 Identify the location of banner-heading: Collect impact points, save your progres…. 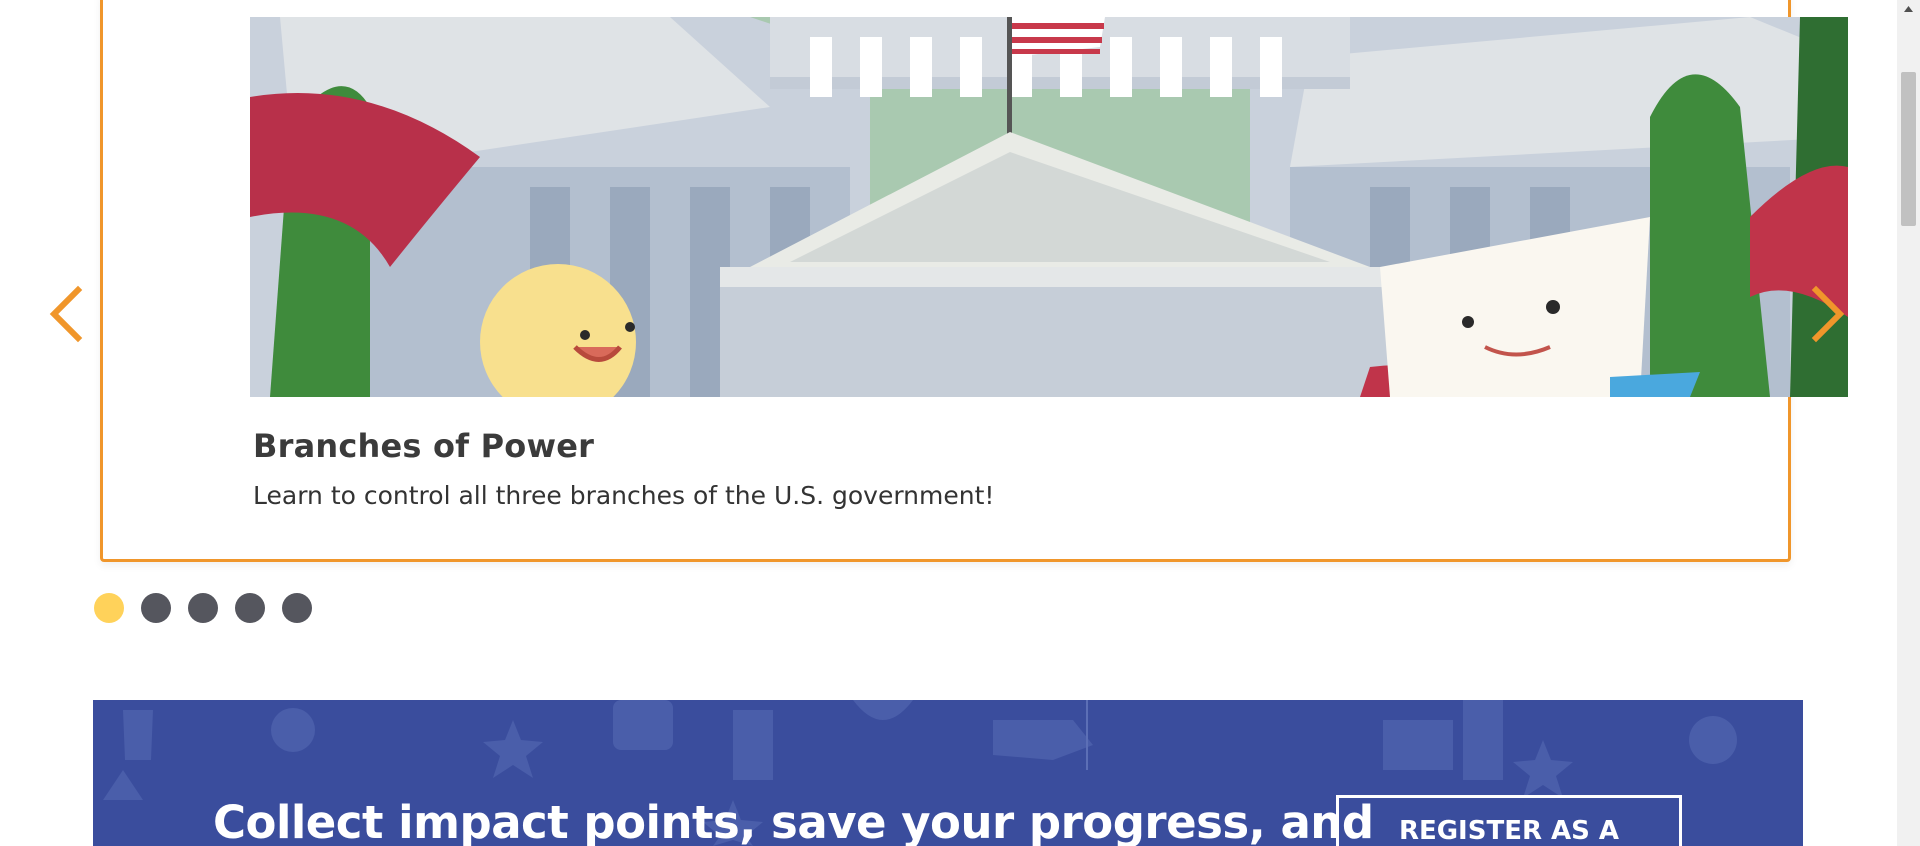
(793, 821).